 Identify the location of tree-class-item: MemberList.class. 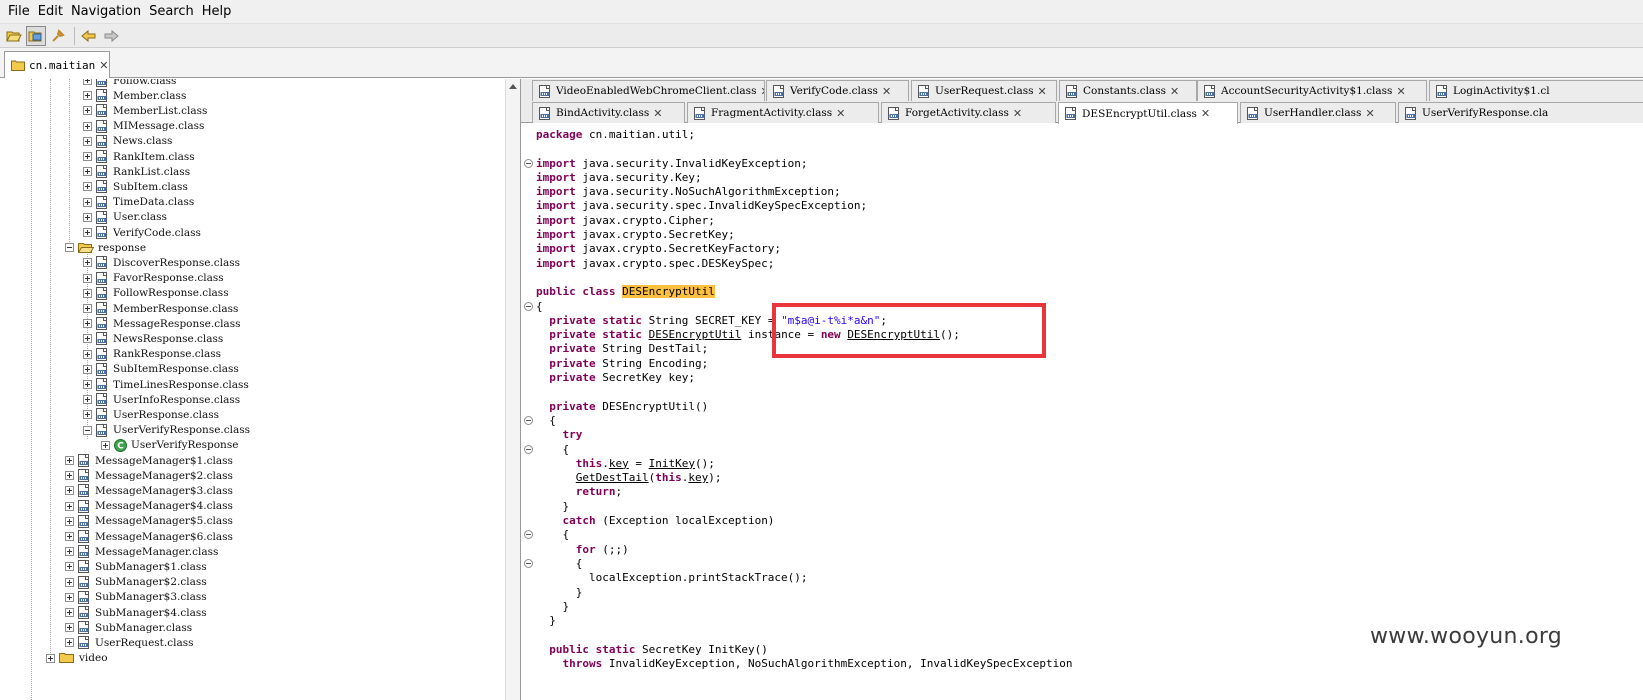
(145, 110).